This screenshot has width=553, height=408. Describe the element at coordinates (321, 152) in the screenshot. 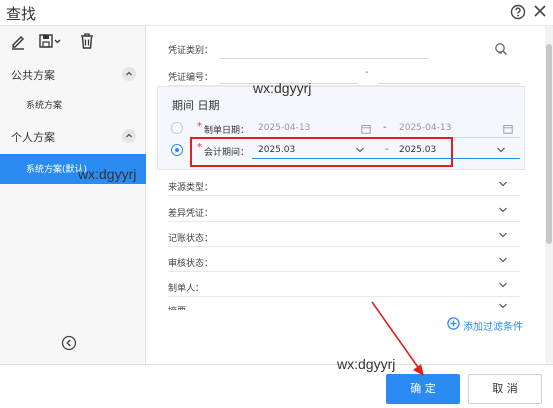

I see `annotation-highlight-box` at that location.